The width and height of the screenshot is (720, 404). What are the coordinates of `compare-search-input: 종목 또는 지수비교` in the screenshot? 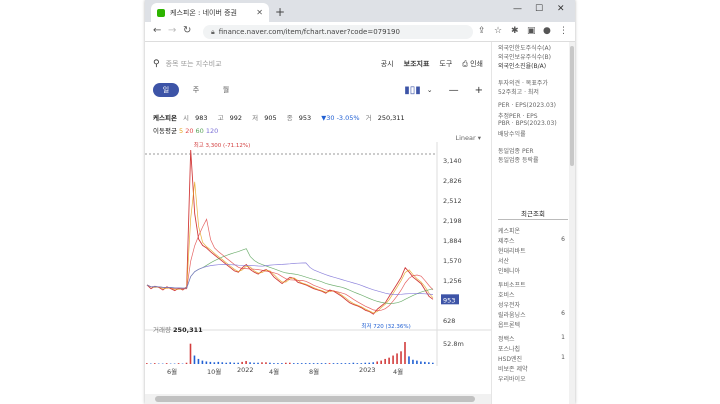 It's located at (268, 64).